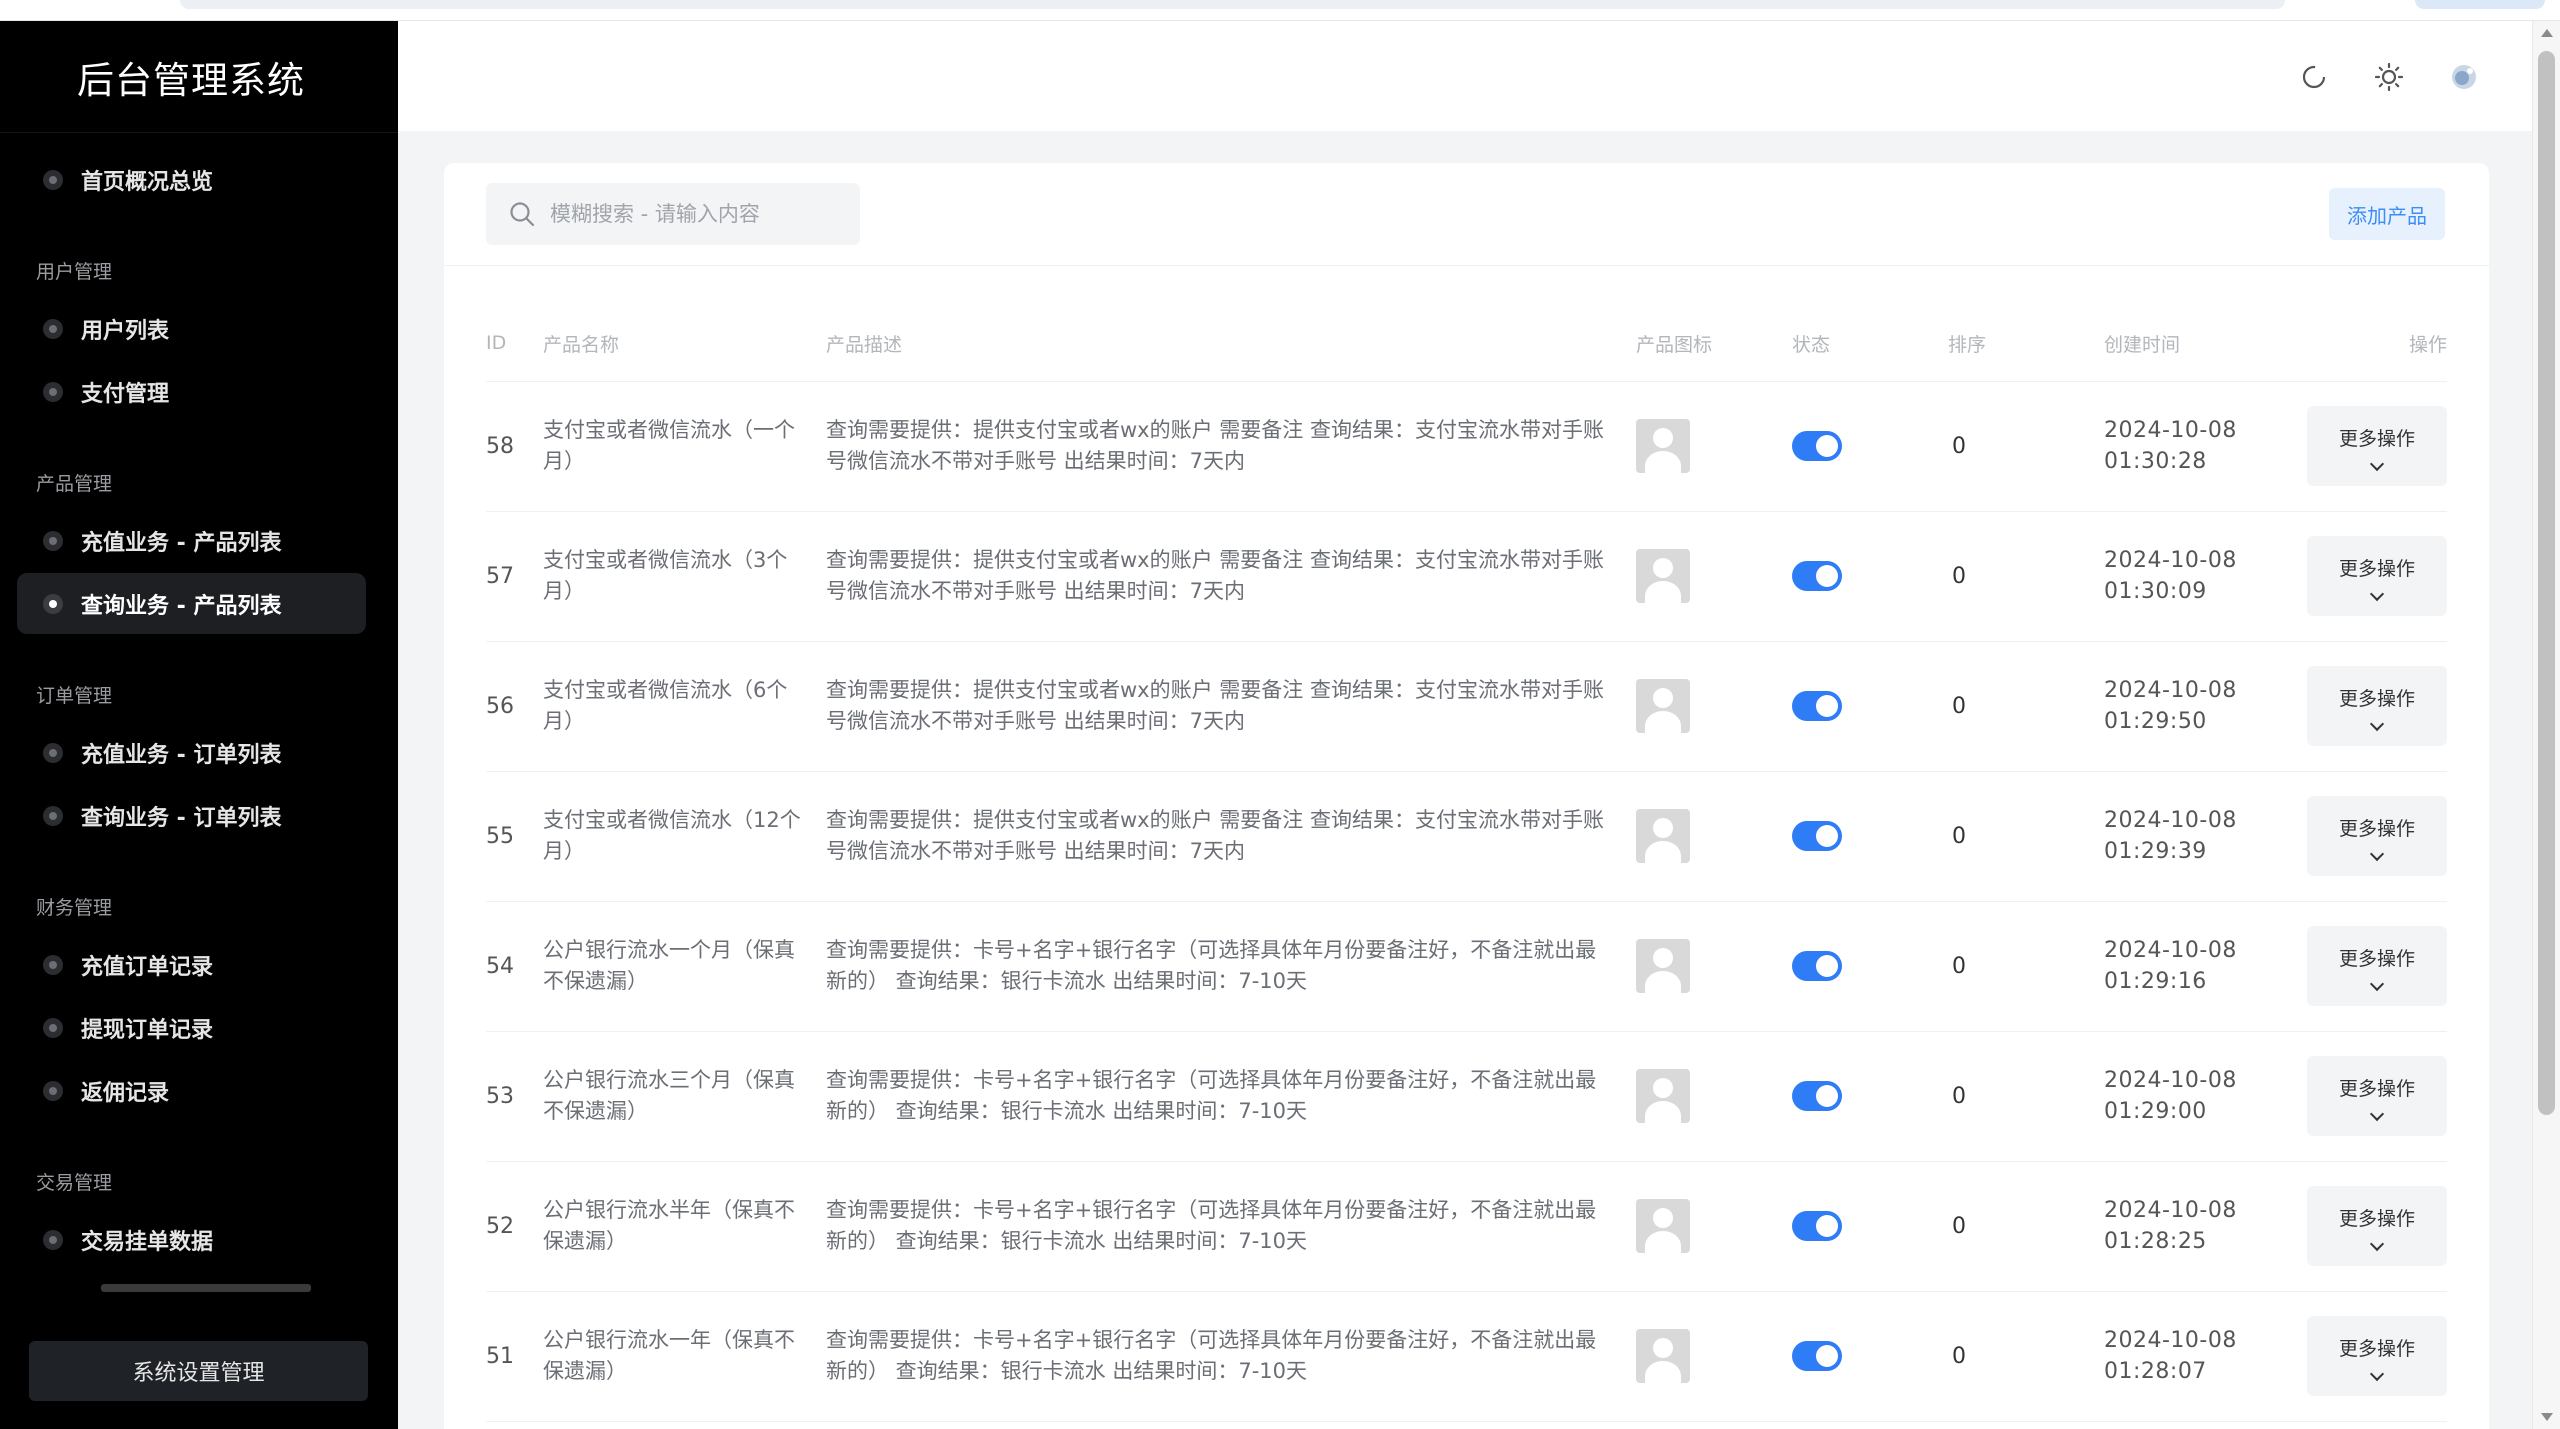  I want to click on sidebar-item-label: 提现订单记录, so click(147, 1030).